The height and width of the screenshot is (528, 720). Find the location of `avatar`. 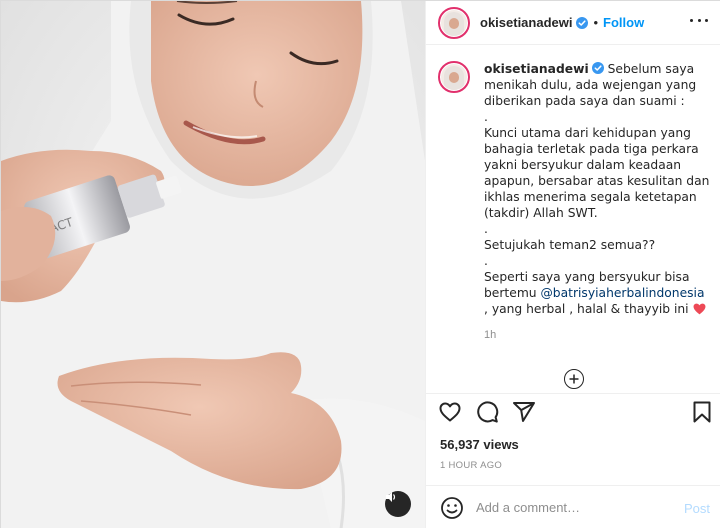

avatar is located at coordinates (454, 22).